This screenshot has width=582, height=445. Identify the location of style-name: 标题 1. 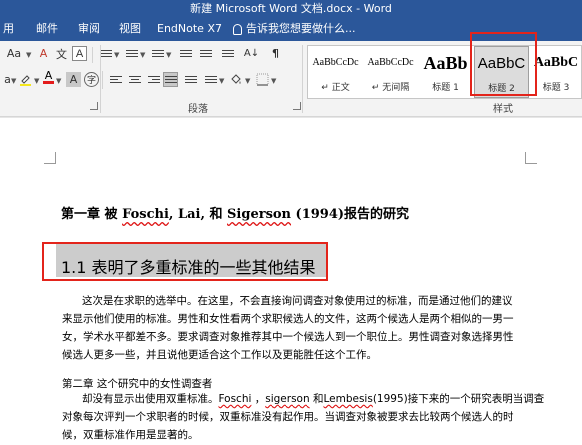
(445, 88).